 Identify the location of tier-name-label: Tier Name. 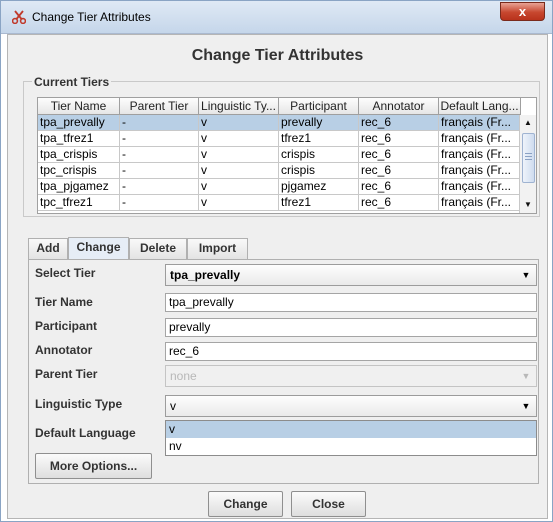
(64, 302).